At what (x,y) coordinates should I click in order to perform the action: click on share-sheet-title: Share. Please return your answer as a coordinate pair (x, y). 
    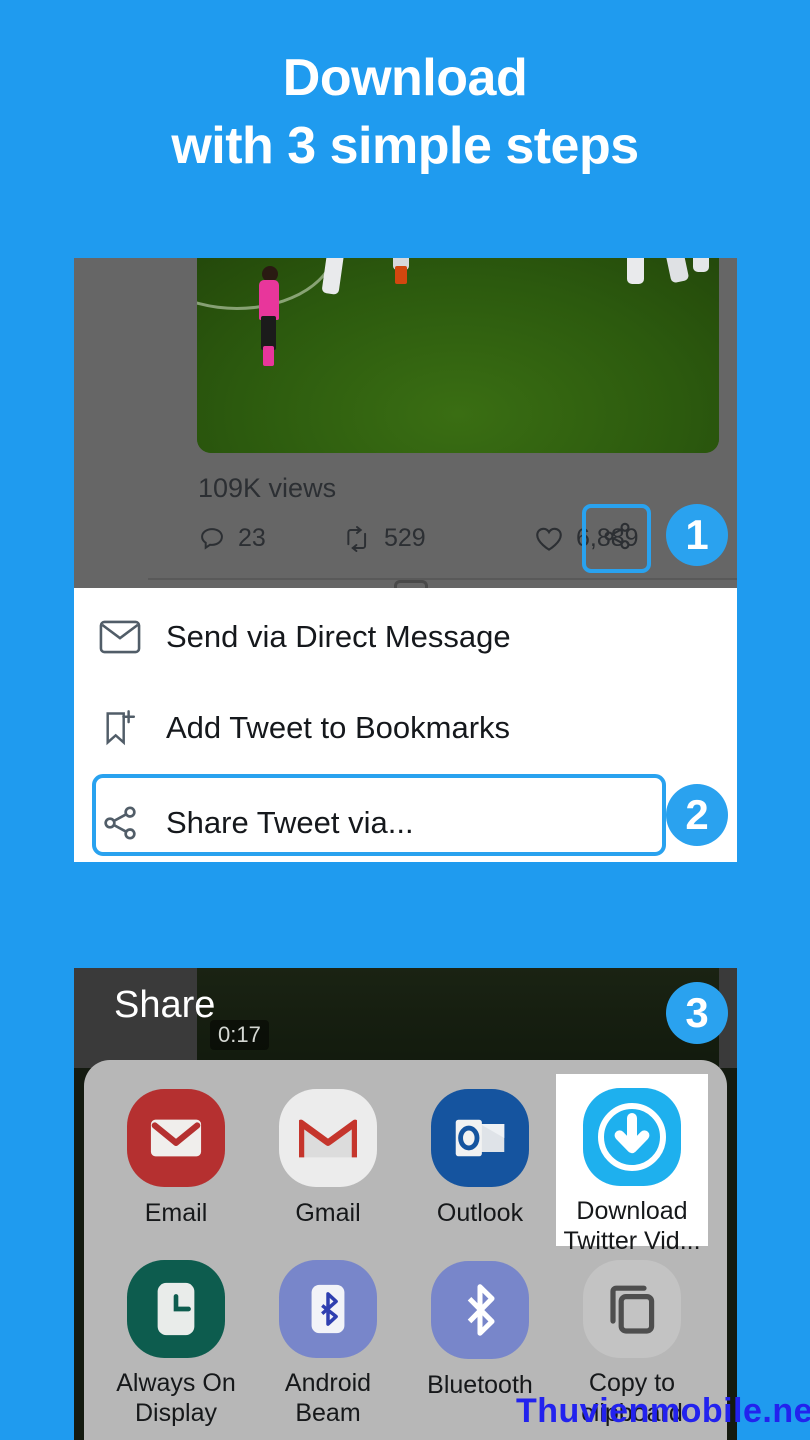
    Looking at the image, I should click on (165, 1005).